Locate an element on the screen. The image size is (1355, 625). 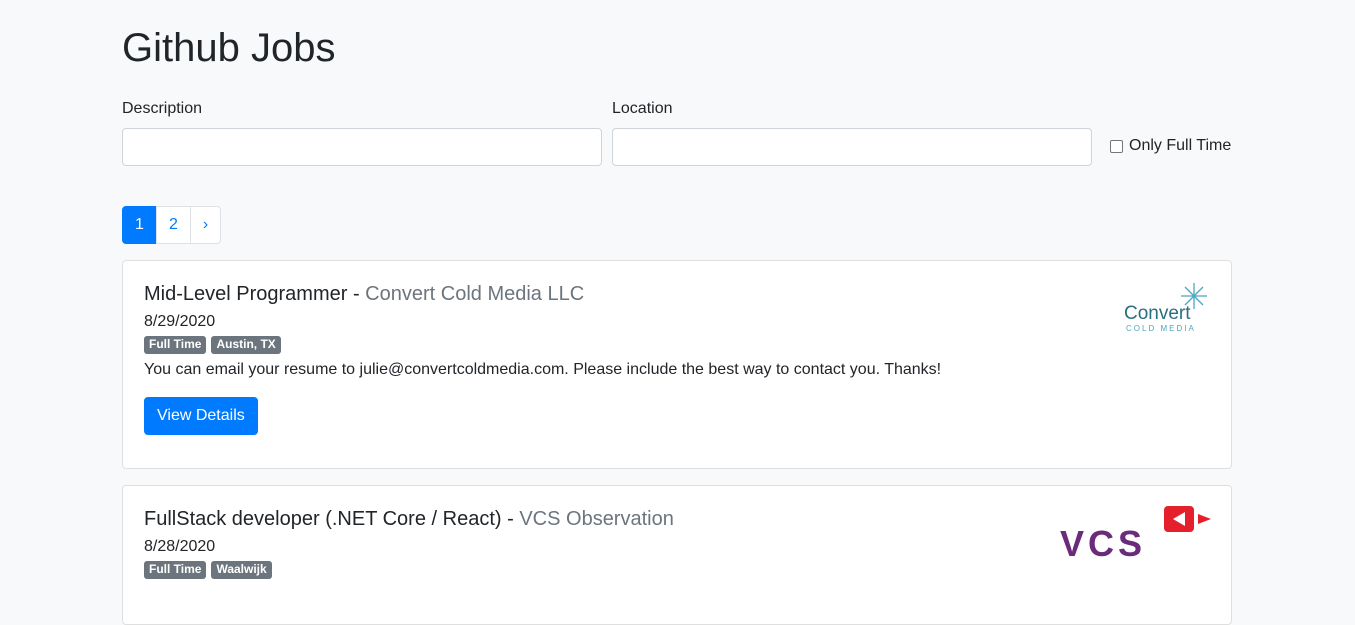
company-logo: VCS is located at coordinates (1135, 534).